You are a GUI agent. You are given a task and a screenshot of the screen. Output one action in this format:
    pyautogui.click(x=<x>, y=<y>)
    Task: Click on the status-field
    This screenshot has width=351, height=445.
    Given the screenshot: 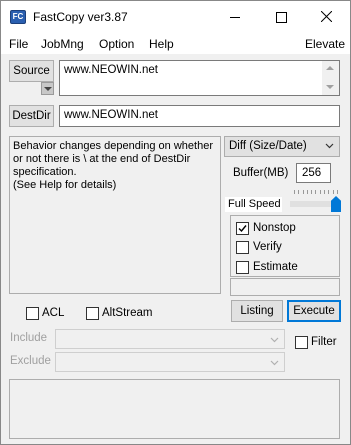 What is the action you would take?
    pyautogui.click(x=285, y=287)
    